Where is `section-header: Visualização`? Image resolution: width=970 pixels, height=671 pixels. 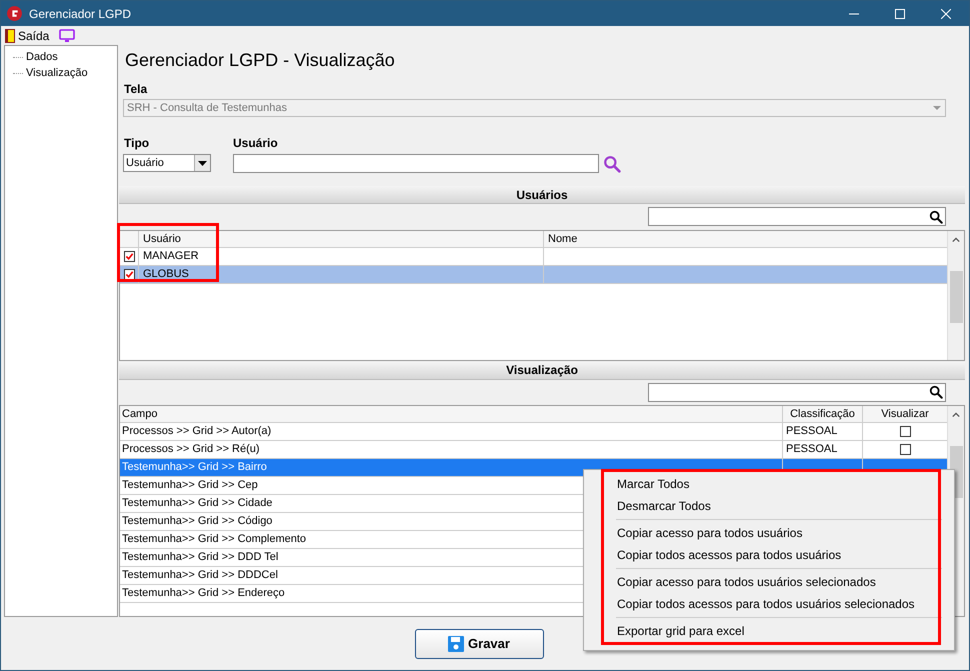
section-header: Visualização is located at coordinates (542, 371).